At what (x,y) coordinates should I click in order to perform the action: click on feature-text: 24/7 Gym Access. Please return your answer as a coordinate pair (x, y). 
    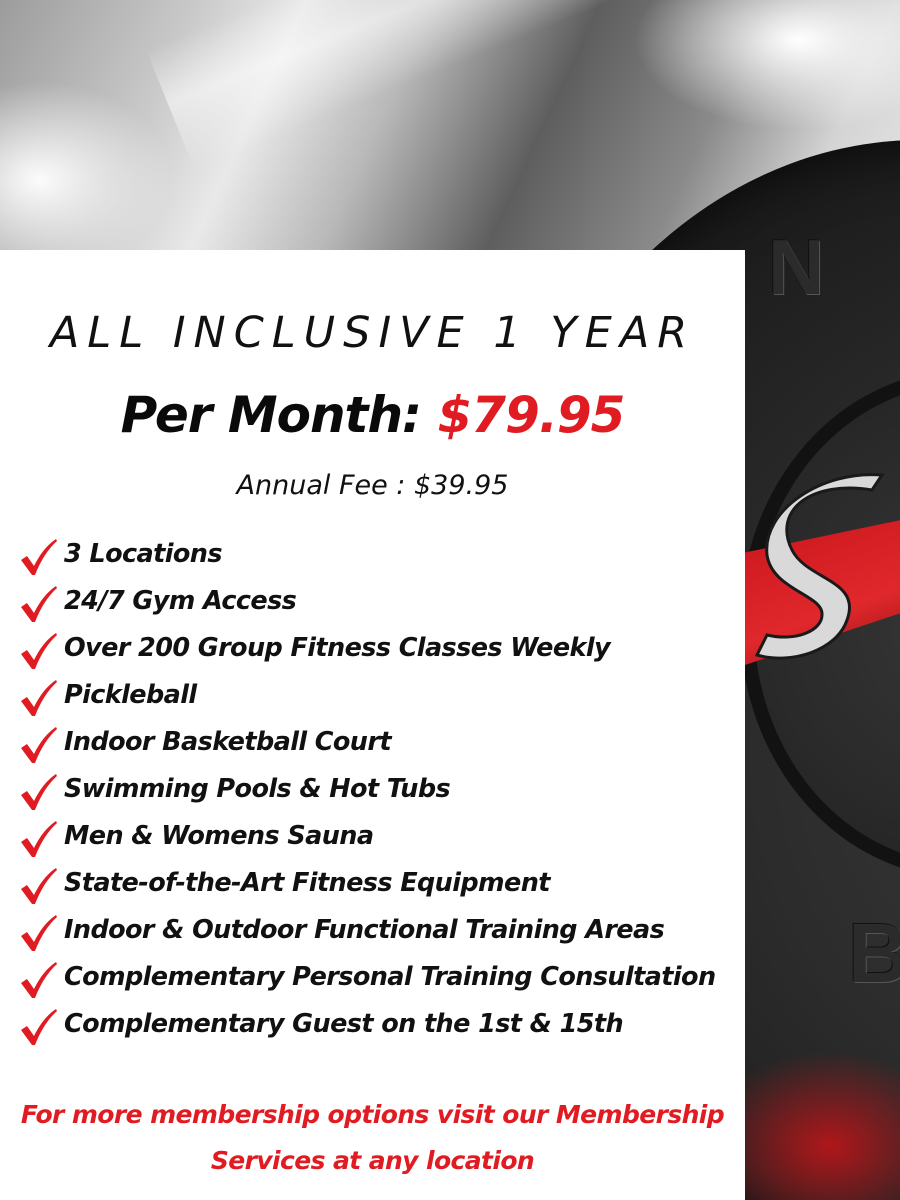
    Looking at the image, I should click on (180, 600).